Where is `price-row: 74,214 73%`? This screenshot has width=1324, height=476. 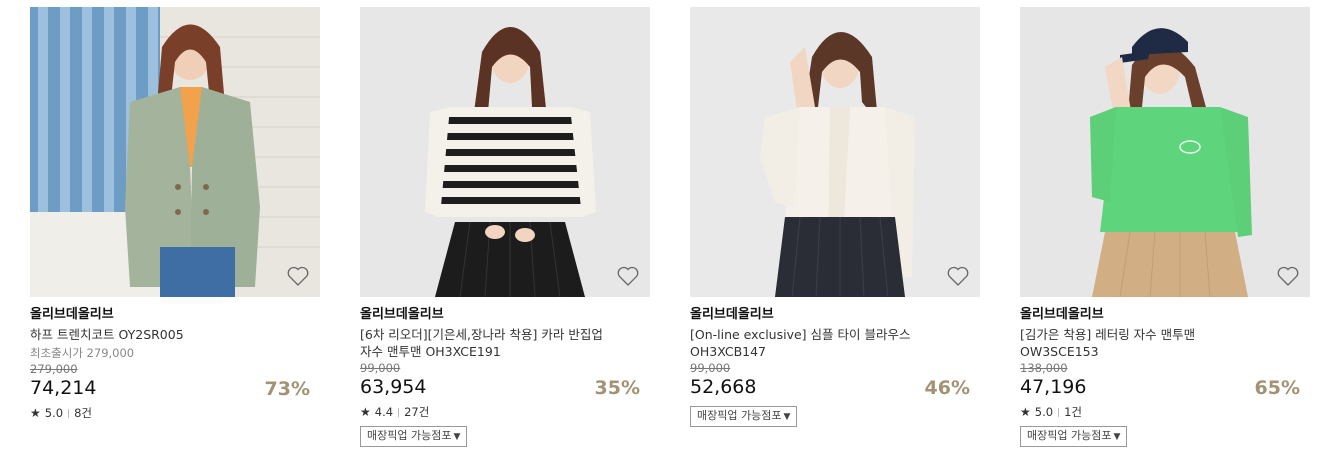
price-row: 74,214 73% is located at coordinates (175, 388).